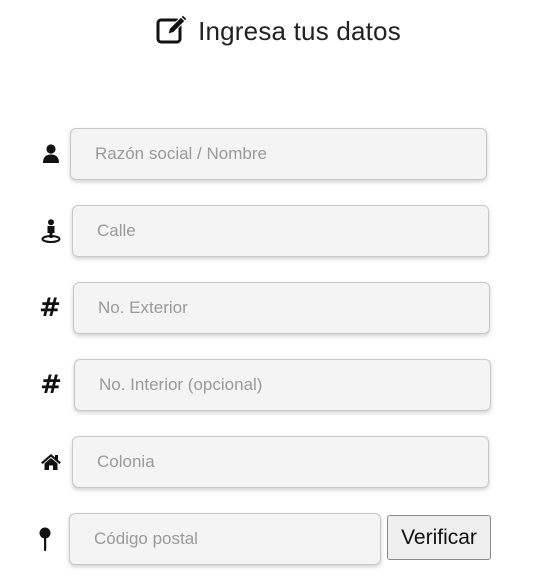 Image resolution: width=557 pixels, height=579 pixels. What do you see at coordinates (280, 231) in the screenshot?
I see `street-input` at bounding box center [280, 231].